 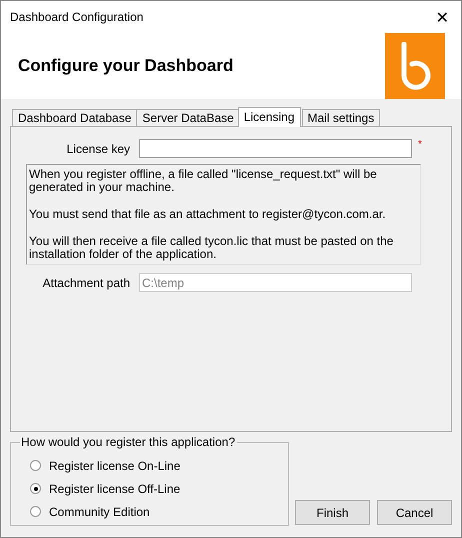 What do you see at coordinates (211, 248) in the screenshot?
I see `info-text: You will then receive a file called tycon.lic that must be pasted on the installation folder of the application.` at bounding box center [211, 248].